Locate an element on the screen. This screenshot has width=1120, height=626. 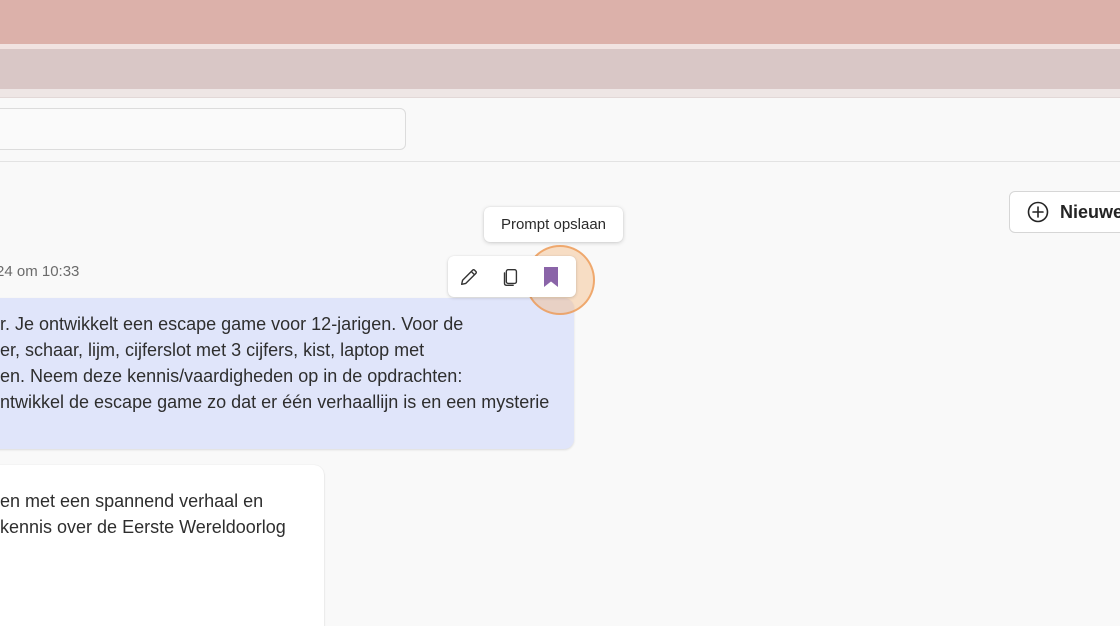
plus-circle-icon is located at coordinates (1038, 212).